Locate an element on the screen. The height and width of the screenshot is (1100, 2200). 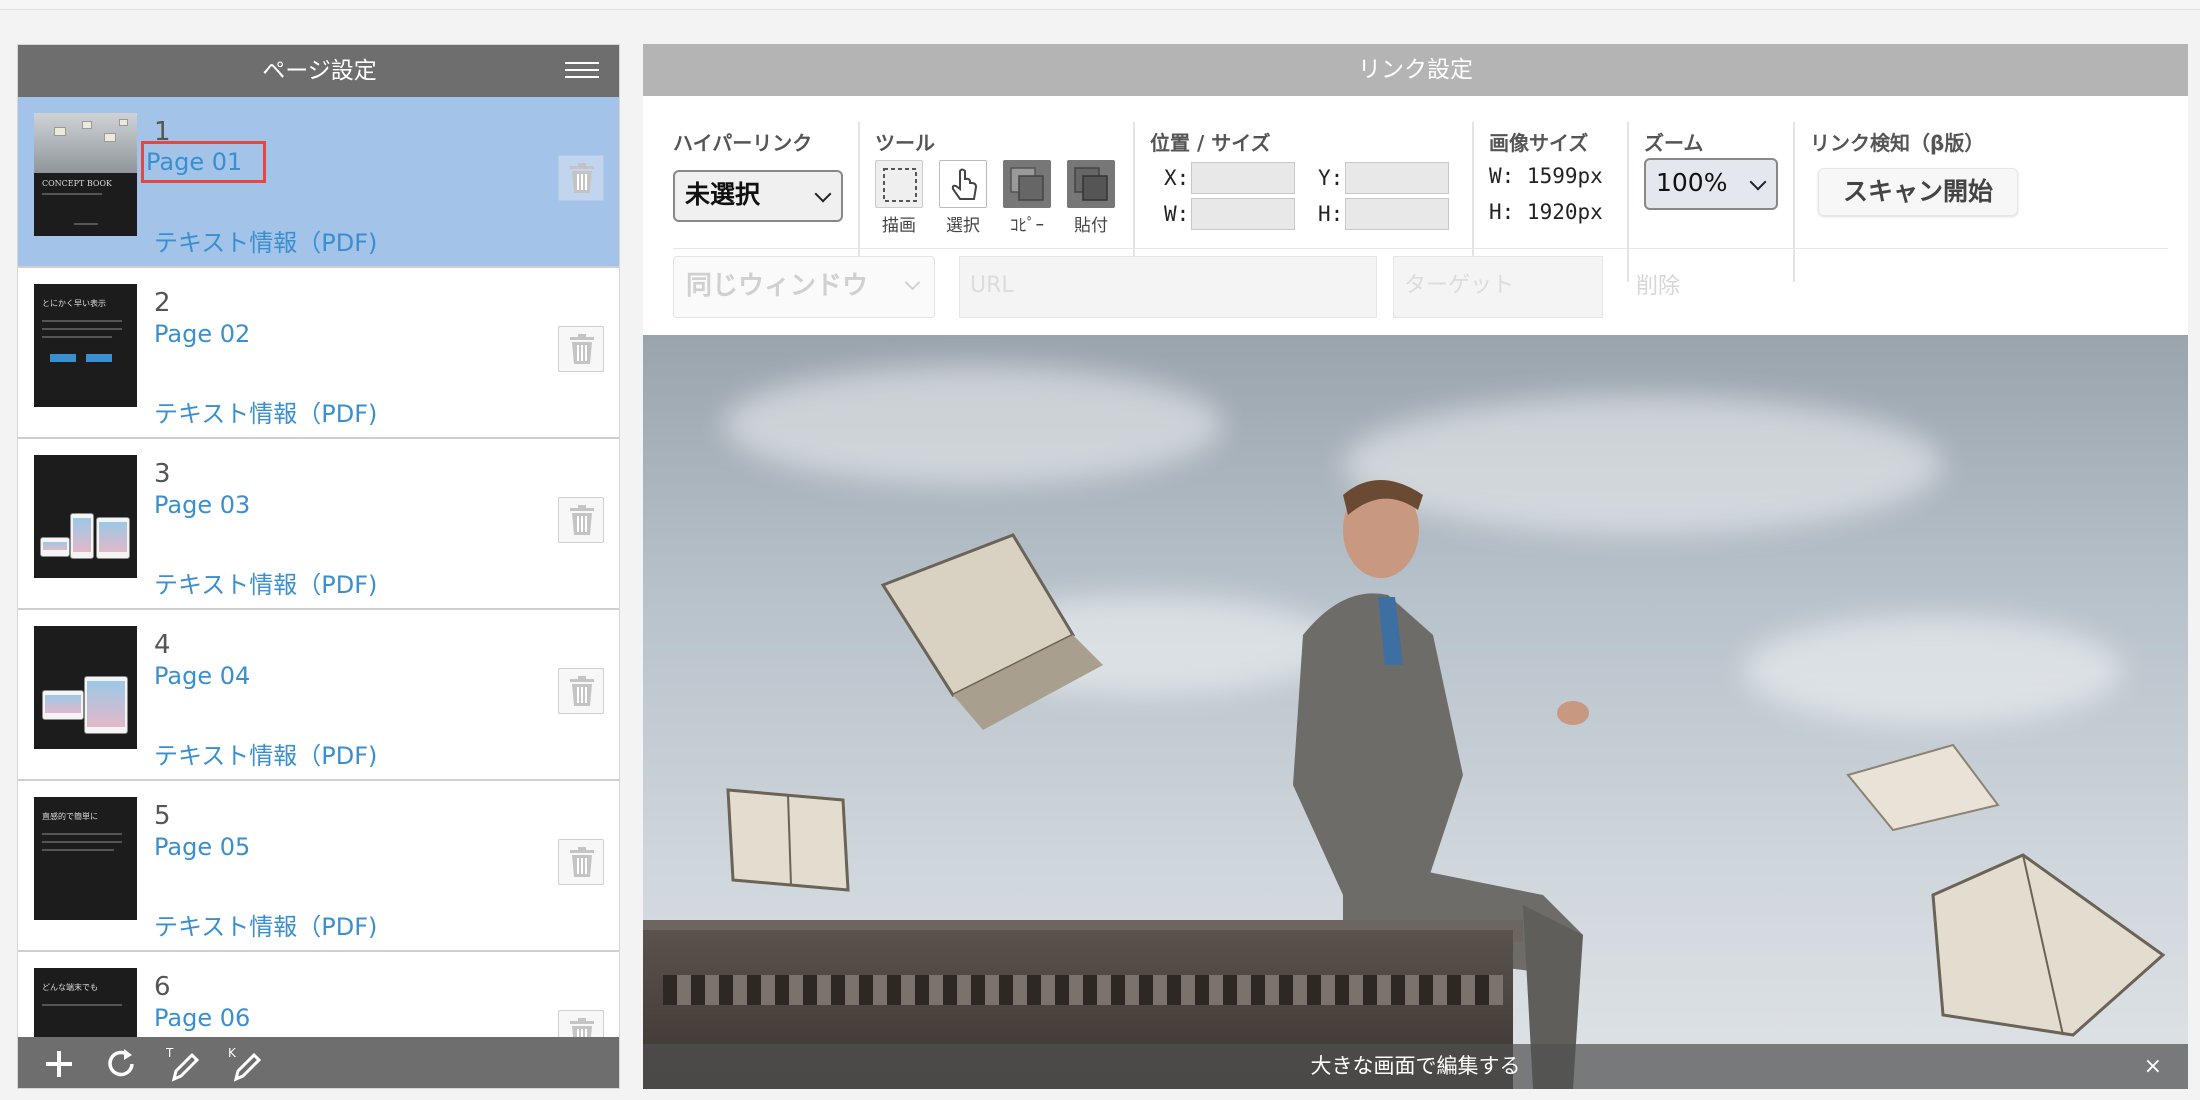
scan-start-button: スキャン開始 is located at coordinates (1918, 192).